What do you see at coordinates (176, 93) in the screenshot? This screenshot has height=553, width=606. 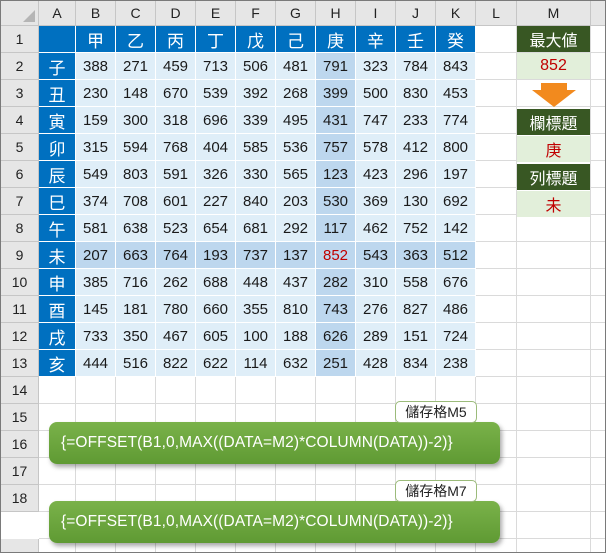 I see `table-cell: 670` at bounding box center [176, 93].